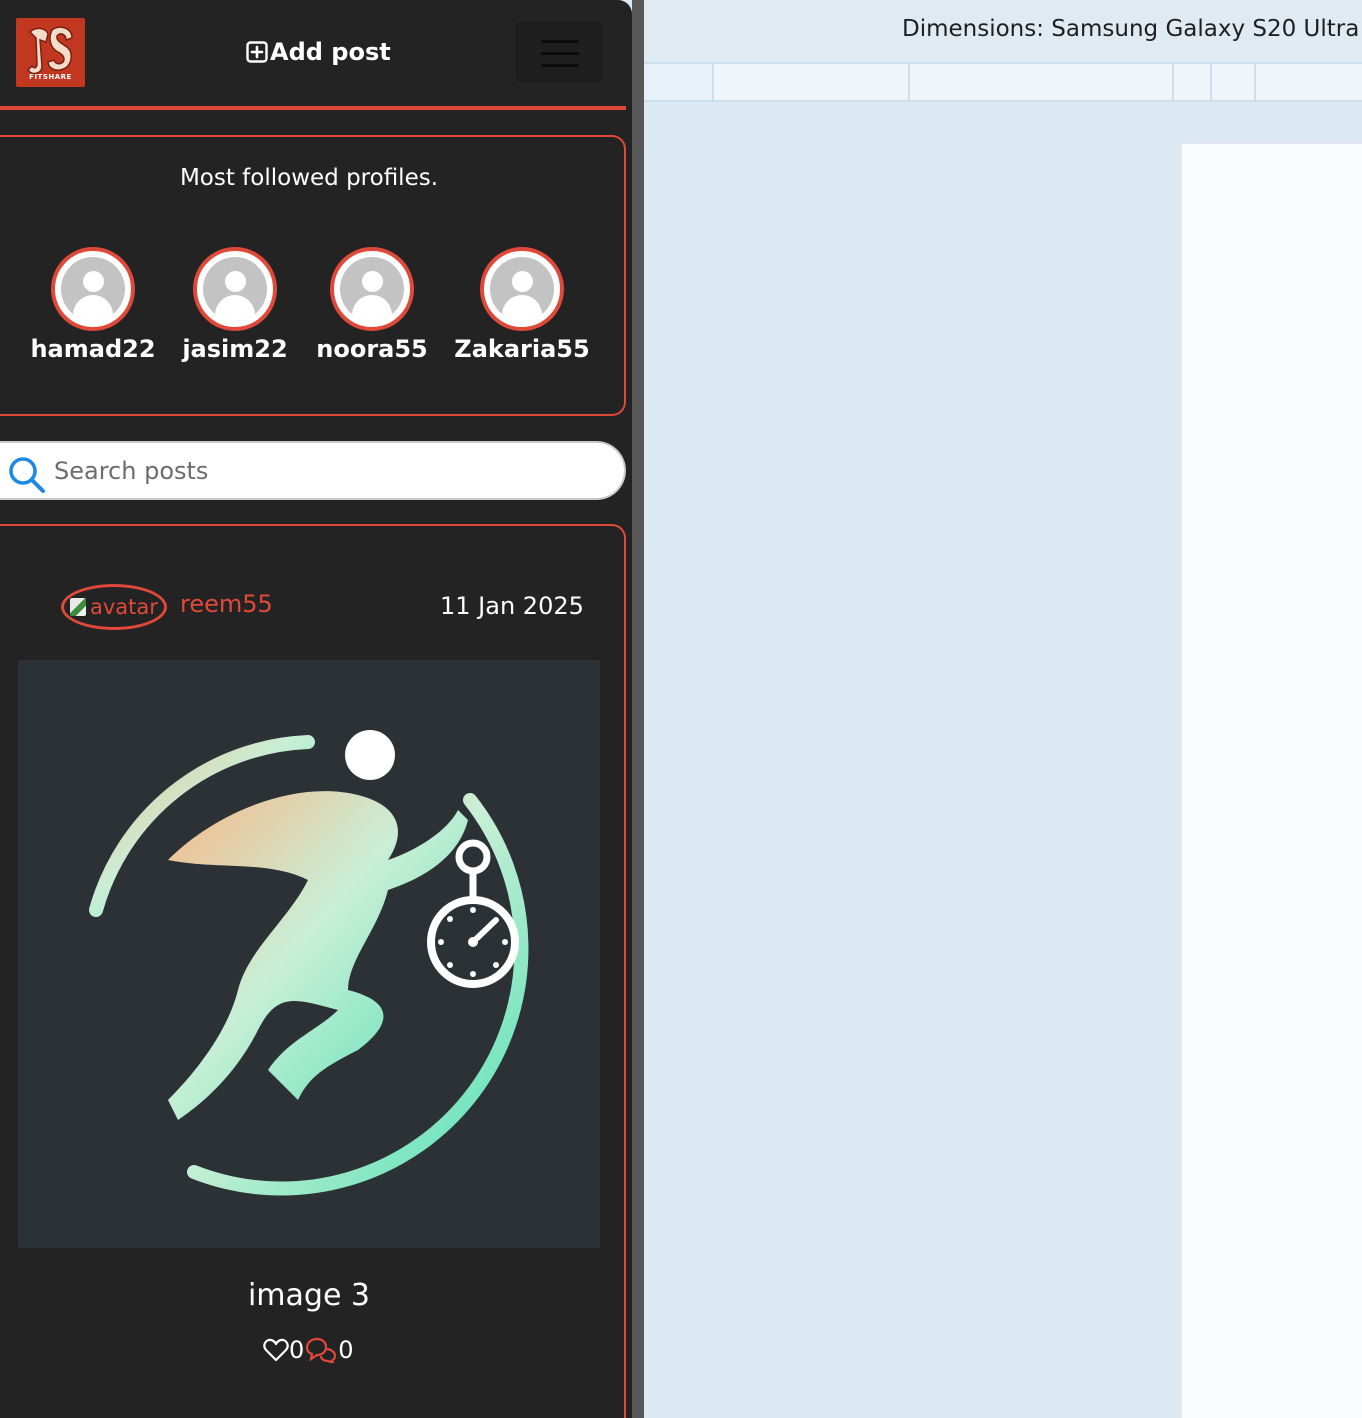 This screenshot has height=1418, width=1362. What do you see at coordinates (1271, 780) in the screenshot?
I see `preview-page` at bounding box center [1271, 780].